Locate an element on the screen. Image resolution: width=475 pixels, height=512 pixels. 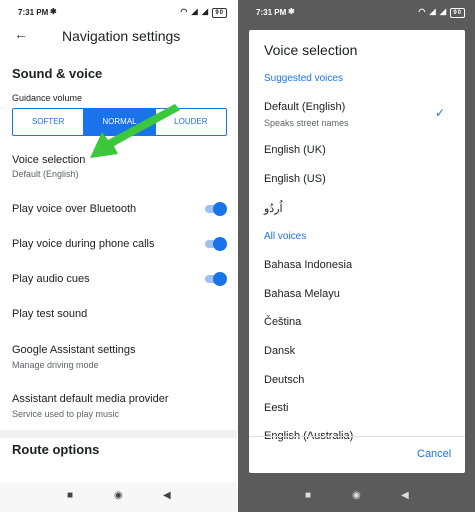
cancel-button: Cancel is located at coordinates (434, 454).